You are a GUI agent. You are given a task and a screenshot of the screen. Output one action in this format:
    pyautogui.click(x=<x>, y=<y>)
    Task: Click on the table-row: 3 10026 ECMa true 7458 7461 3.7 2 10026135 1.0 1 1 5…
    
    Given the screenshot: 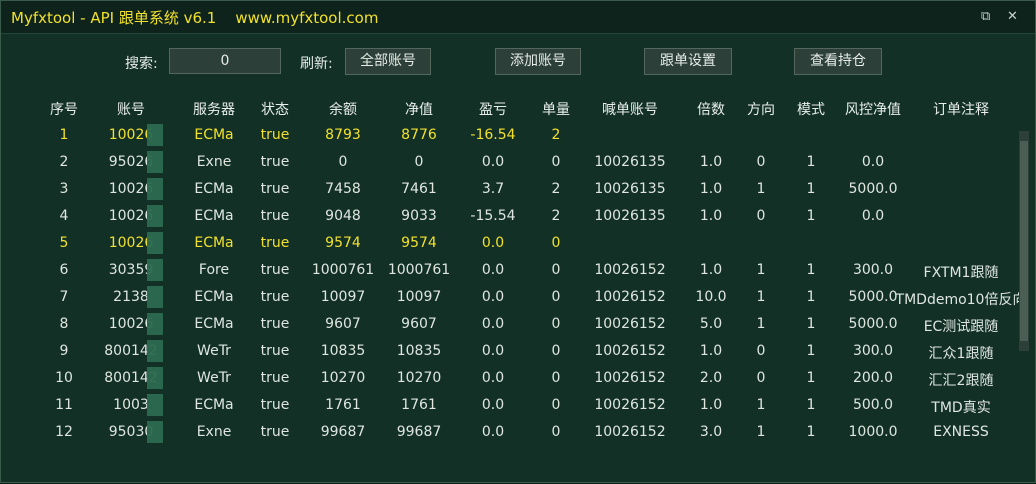 What is the action you would take?
    pyautogui.click(x=509, y=188)
    